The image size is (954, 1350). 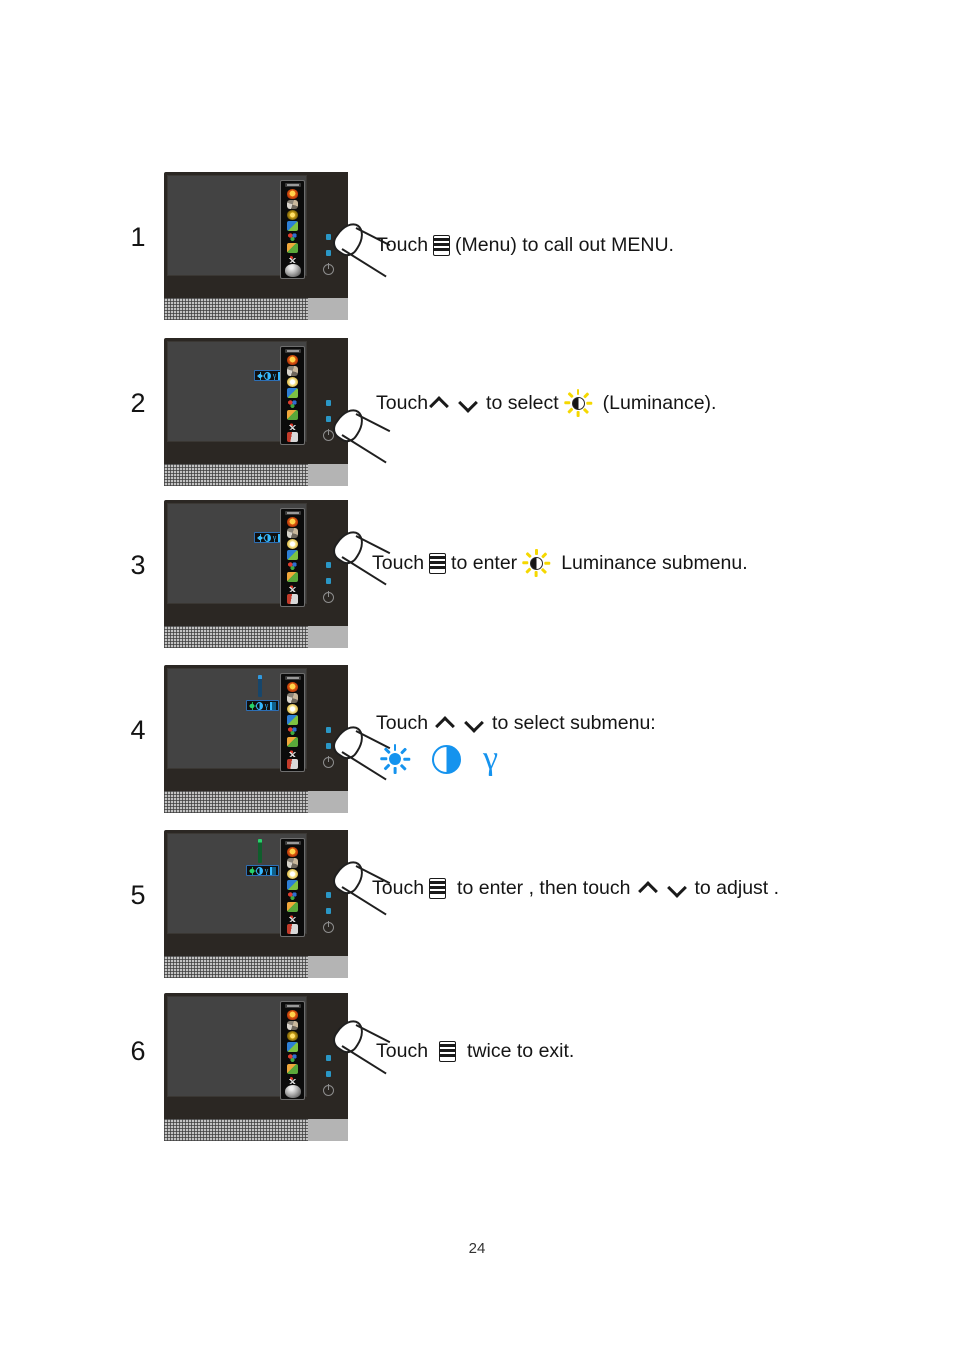 I want to click on contrast-icon, so click(x=446, y=759).